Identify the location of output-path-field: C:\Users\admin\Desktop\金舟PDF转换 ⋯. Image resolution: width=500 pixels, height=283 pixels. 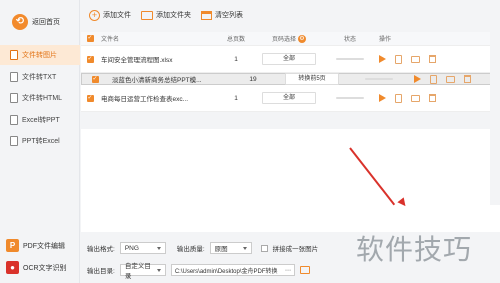
(232, 270).